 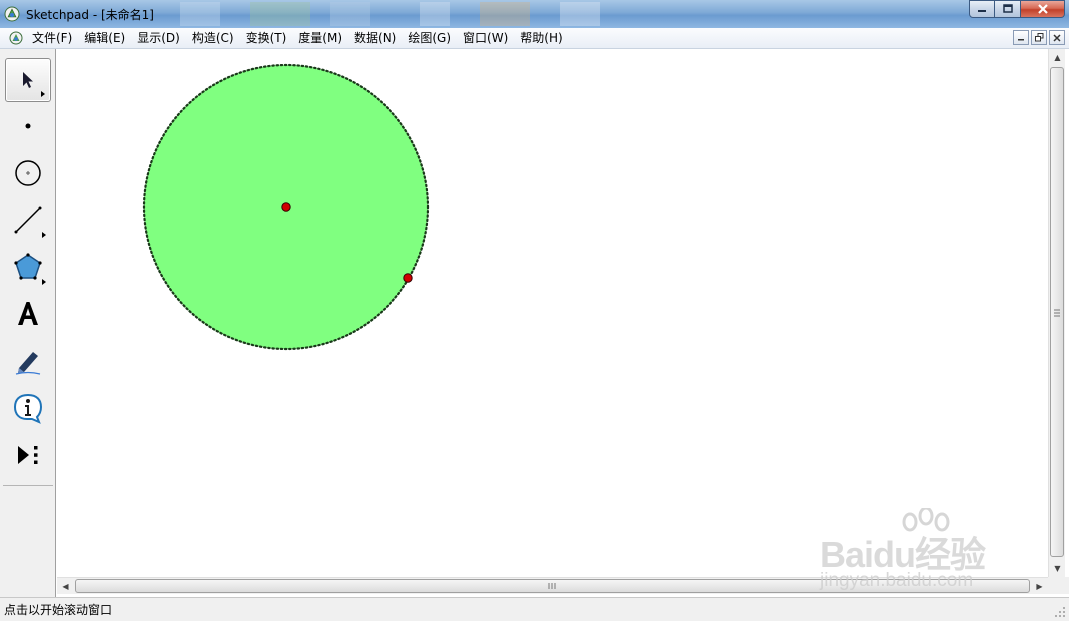 I want to click on information-tool, so click(x=28, y=408).